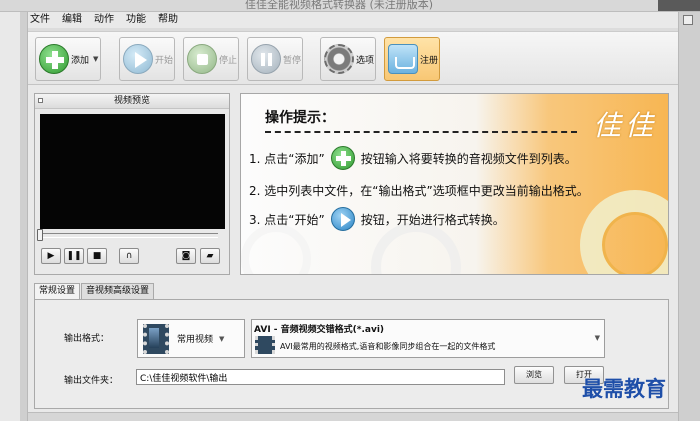 This screenshot has height=421, width=700. Describe the element at coordinates (24, 216) in the screenshot. I see `window-left-frame` at that location.